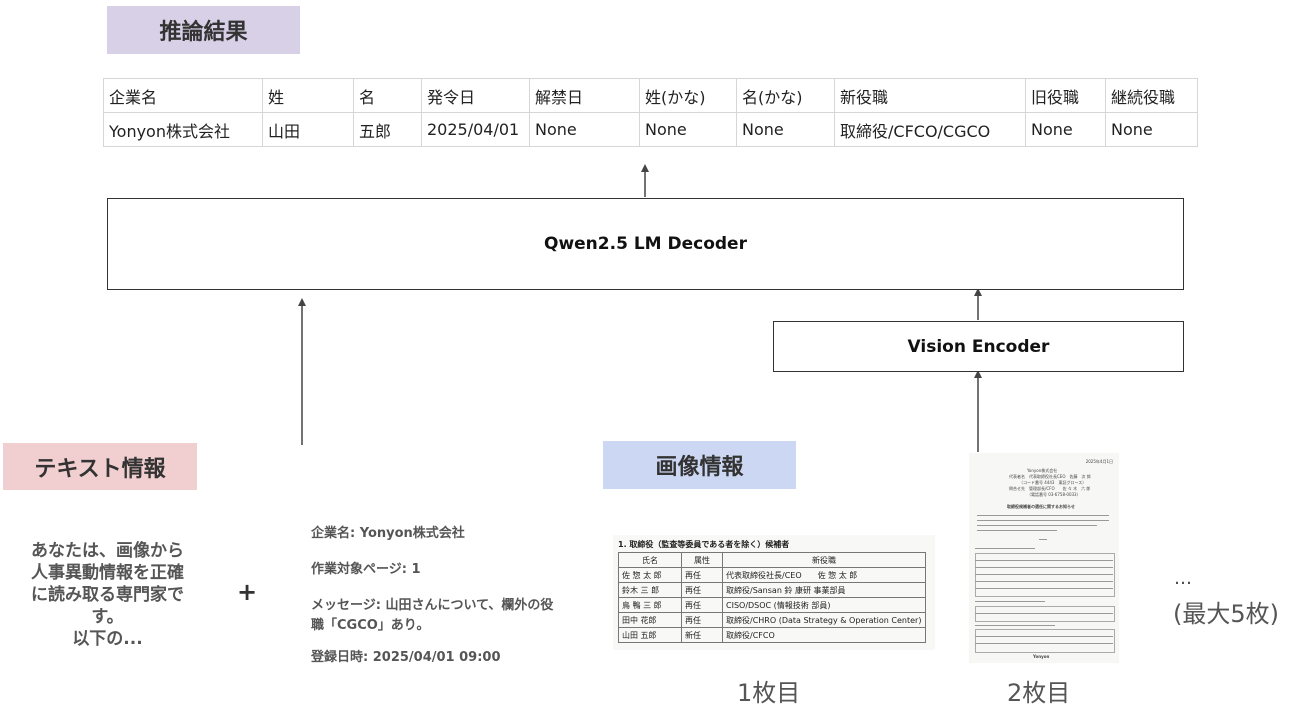 The width and height of the screenshot is (1300, 709). What do you see at coordinates (107, 551) in the screenshot?
I see `text-prompt-line: あなたは、画像から` at bounding box center [107, 551].